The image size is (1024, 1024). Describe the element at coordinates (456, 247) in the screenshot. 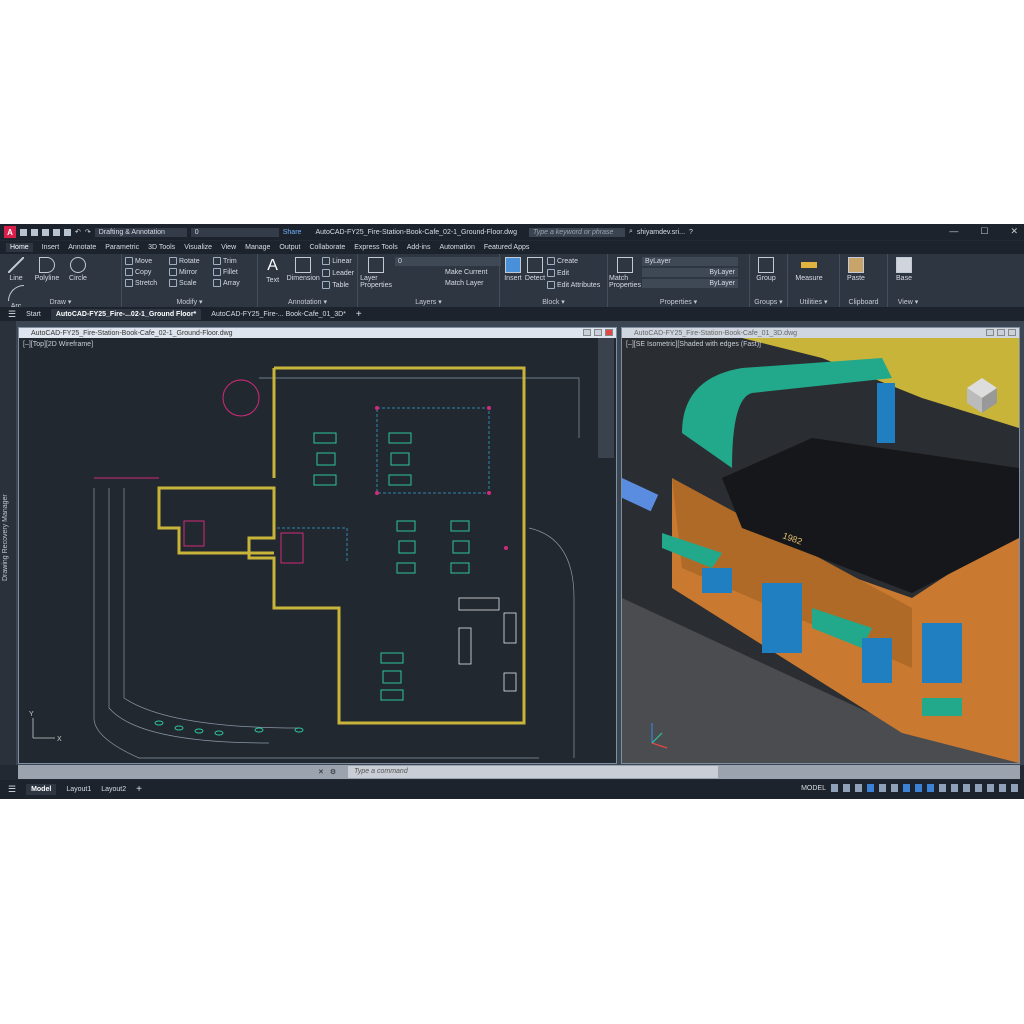

I see `ribbon-tab-automation: Automation` at that location.